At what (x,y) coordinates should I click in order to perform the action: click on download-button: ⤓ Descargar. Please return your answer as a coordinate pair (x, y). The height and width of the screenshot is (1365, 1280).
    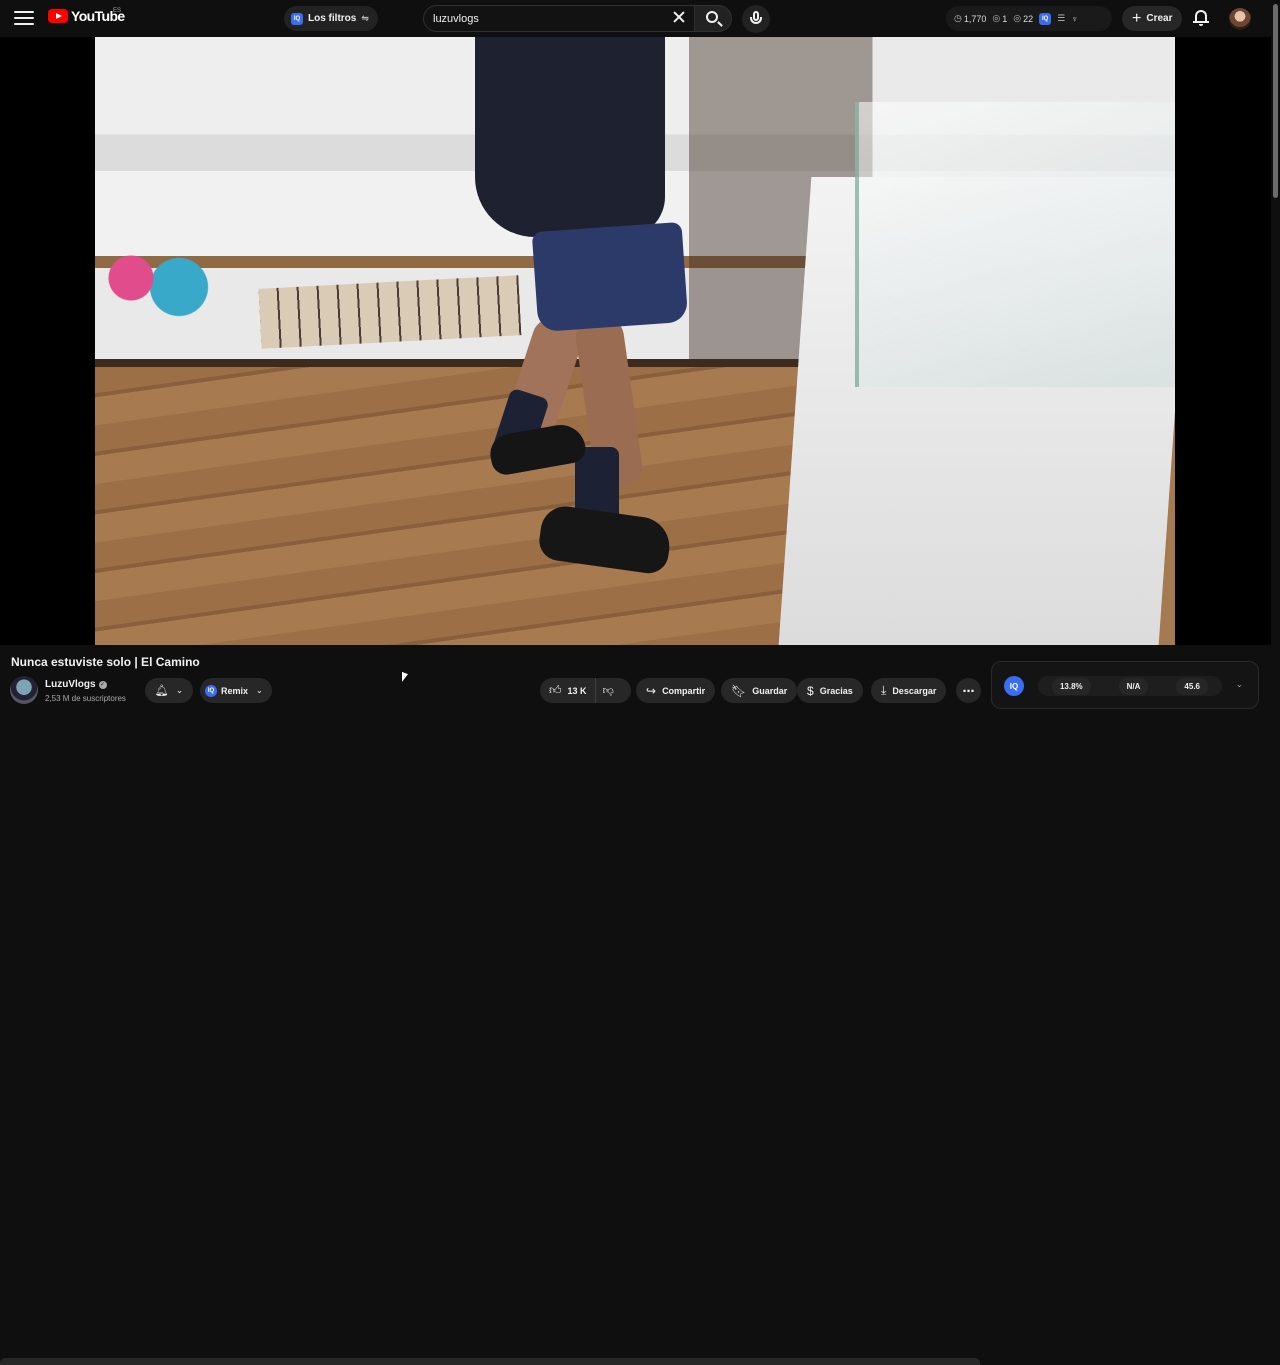
    Looking at the image, I should click on (909, 690).